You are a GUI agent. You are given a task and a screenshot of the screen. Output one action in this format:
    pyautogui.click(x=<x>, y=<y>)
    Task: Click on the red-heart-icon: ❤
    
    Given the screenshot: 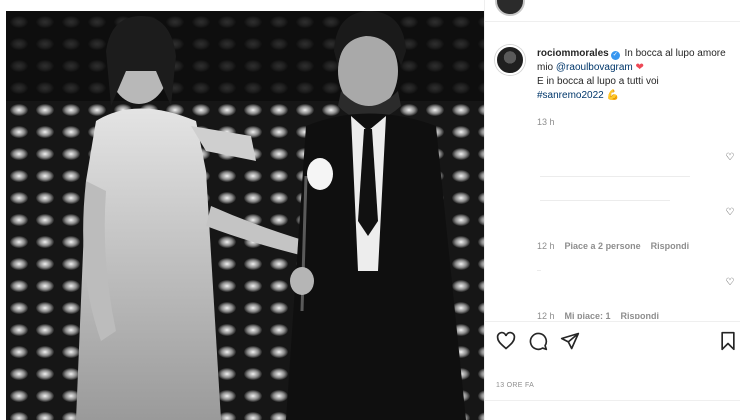 What is the action you would take?
    pyautogui.click(x=639, y=67)
    